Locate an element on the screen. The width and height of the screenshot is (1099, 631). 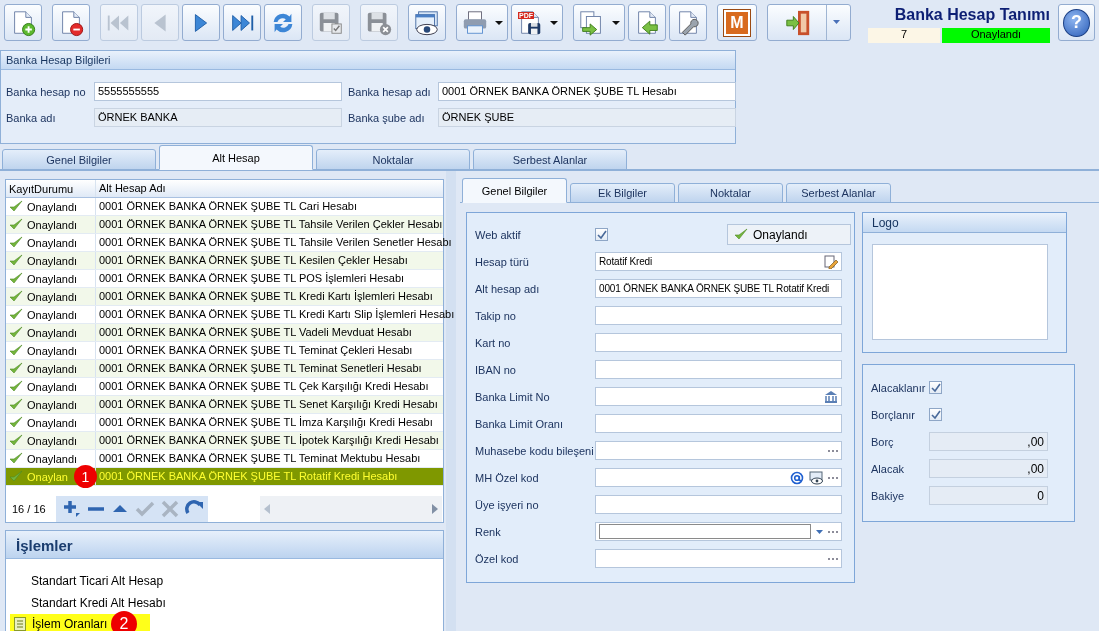
table-cell-text: 0001 ÖRNEK BANKA ÖRNEK ŞUBE TL Rotatif Kredi Hesabı is located at coordinates (248, 476).